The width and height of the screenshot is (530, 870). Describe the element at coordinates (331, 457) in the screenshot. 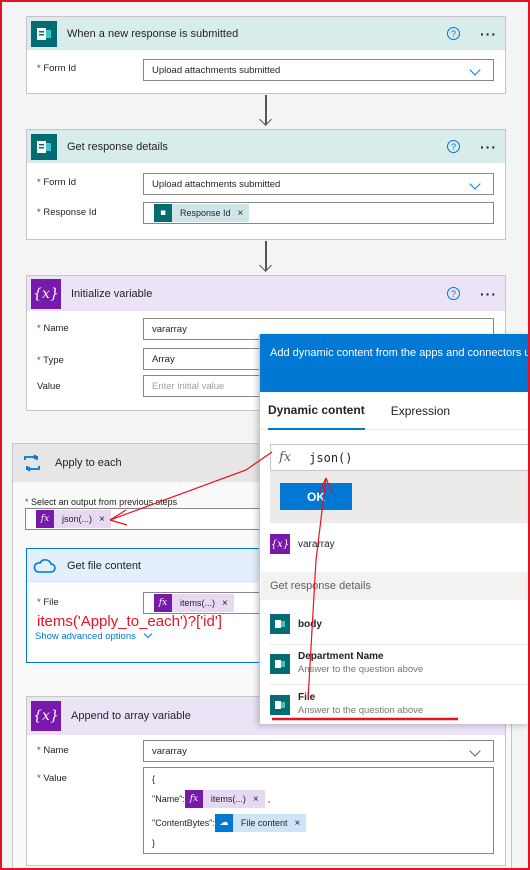

I see `expression-value: json()` at that location.